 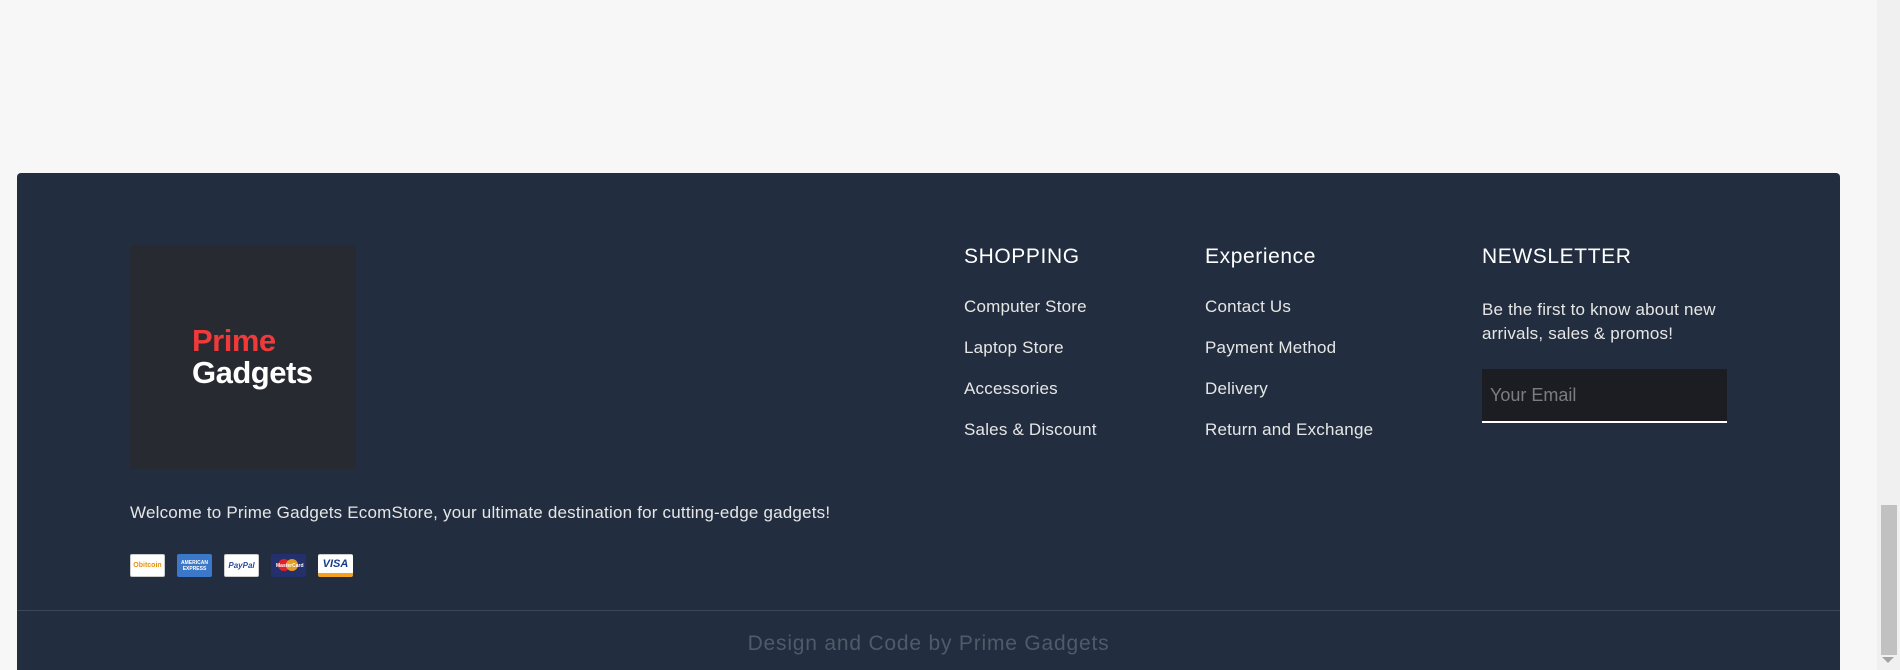 I want to click on visa-icon: VISA, so click(x=335, y=565).